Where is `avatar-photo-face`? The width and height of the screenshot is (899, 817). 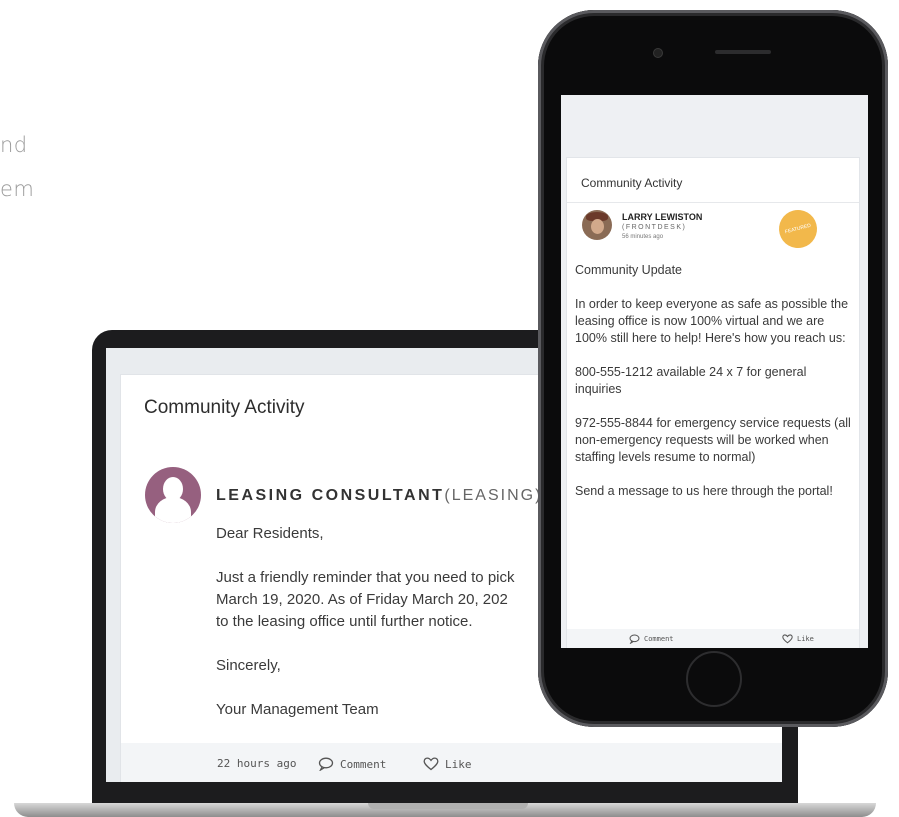 avatar-photo-face is located at coordinates (597, 226).